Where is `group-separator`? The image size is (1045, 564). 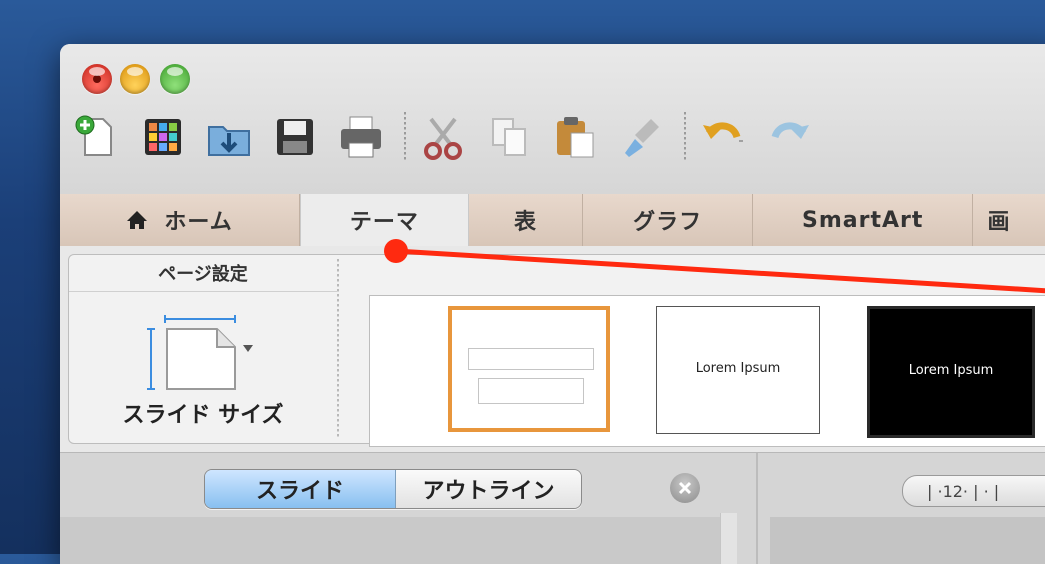 group-separator is located at coordinates (338, 349).